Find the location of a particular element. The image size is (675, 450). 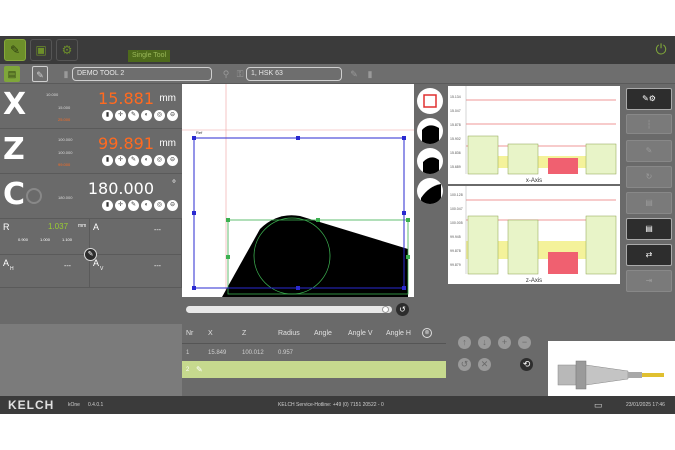

settings-mode-icon: ⚙ is located at coordinates (67, 50).